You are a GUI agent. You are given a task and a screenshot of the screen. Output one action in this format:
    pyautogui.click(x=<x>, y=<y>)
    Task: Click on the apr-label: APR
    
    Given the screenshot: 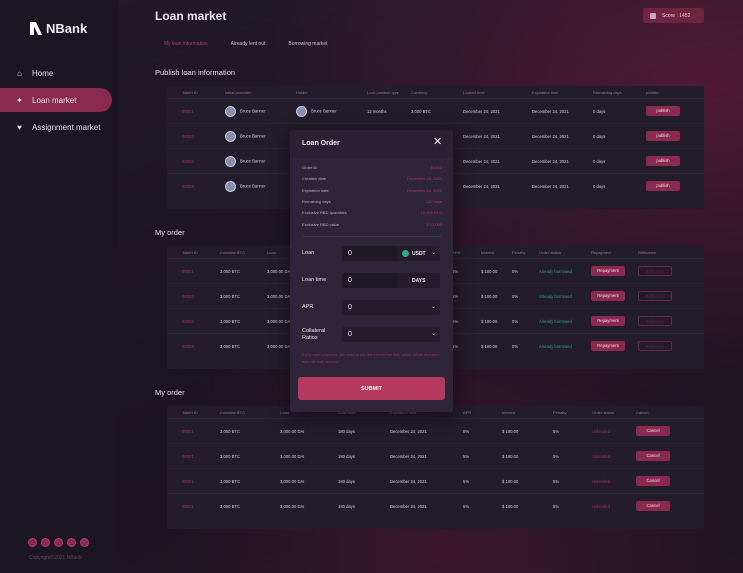 What is the action you would take?
    pyautogui.click(x=308, y=307)
    